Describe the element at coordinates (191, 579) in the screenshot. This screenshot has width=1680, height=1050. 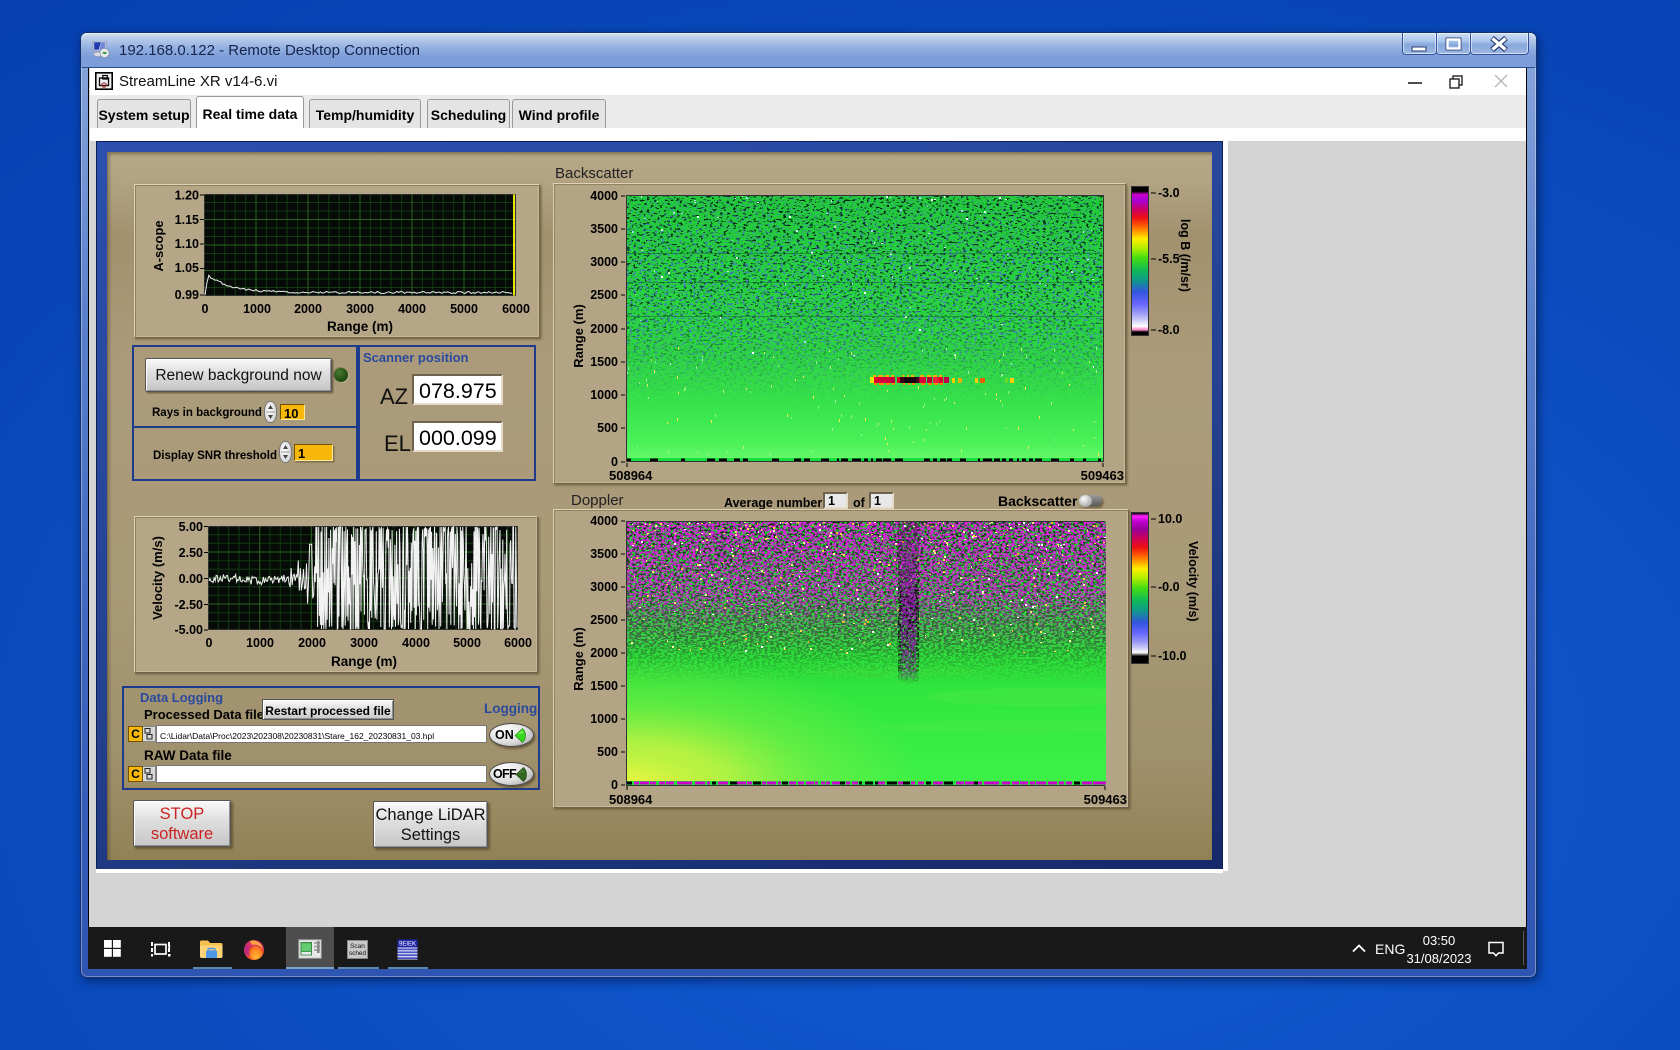
I see `svg-text: 0.00` at that location.